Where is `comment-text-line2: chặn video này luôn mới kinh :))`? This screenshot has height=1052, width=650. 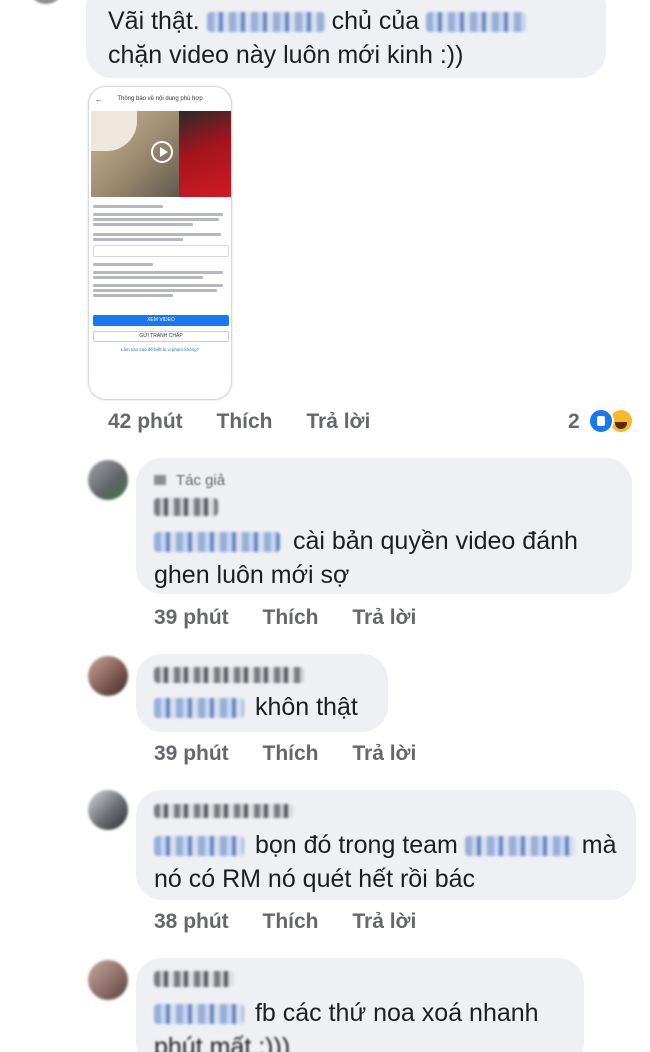
comment-text-line2: chặn video này luôn mới kinh :)) is located at coordinates (286, 55).